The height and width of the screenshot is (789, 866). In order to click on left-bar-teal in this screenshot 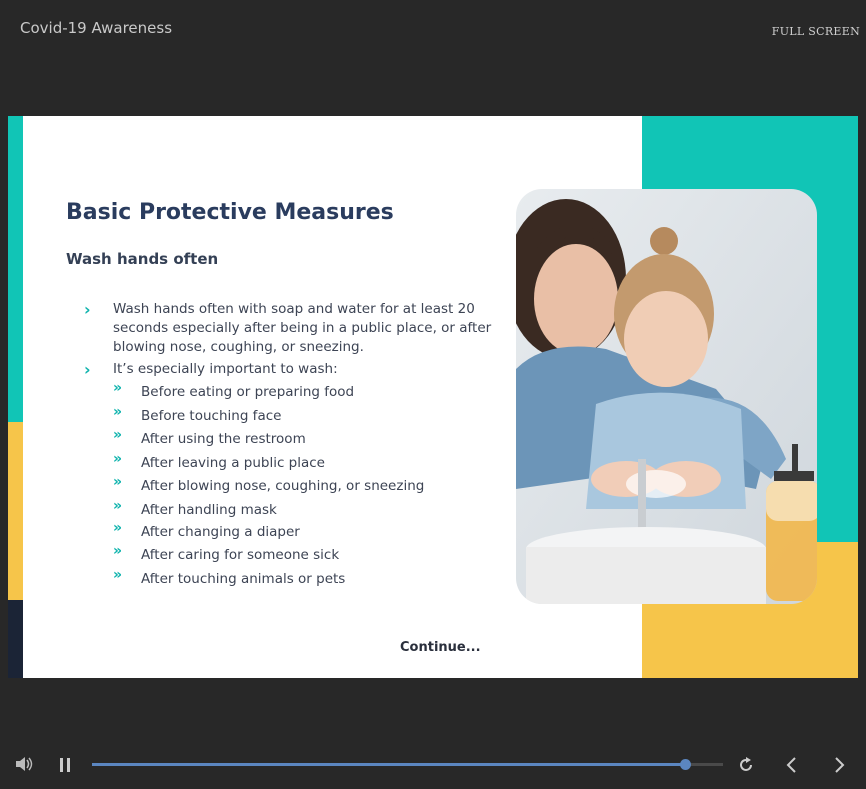, I will do `click(15, 269)`.